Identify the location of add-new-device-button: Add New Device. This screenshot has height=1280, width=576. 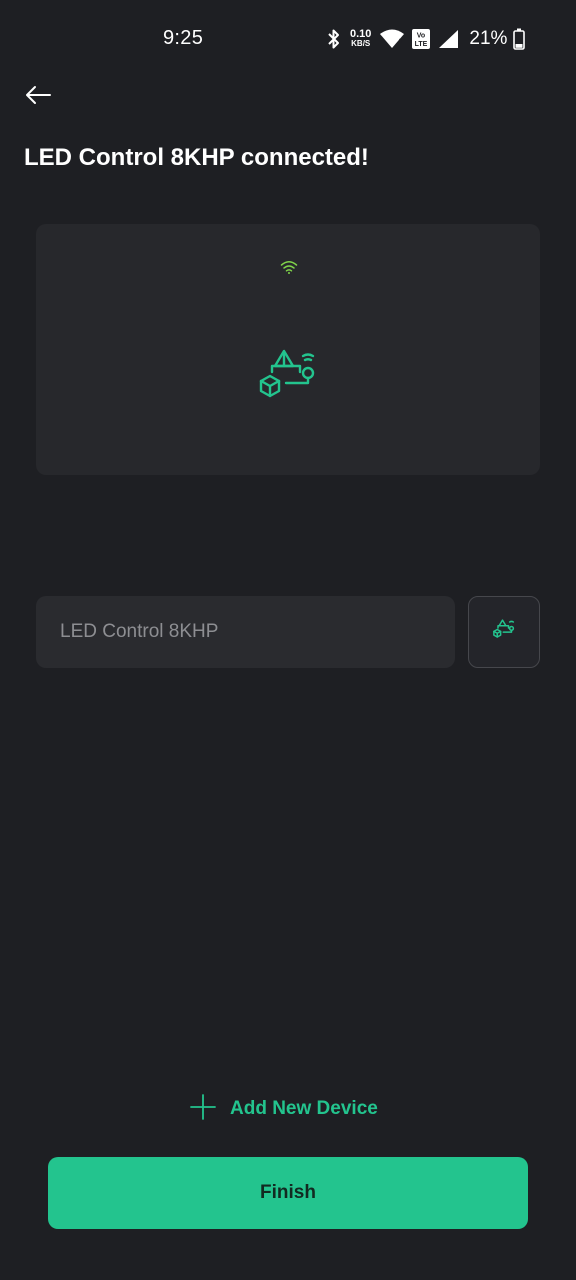
(284, 1109).